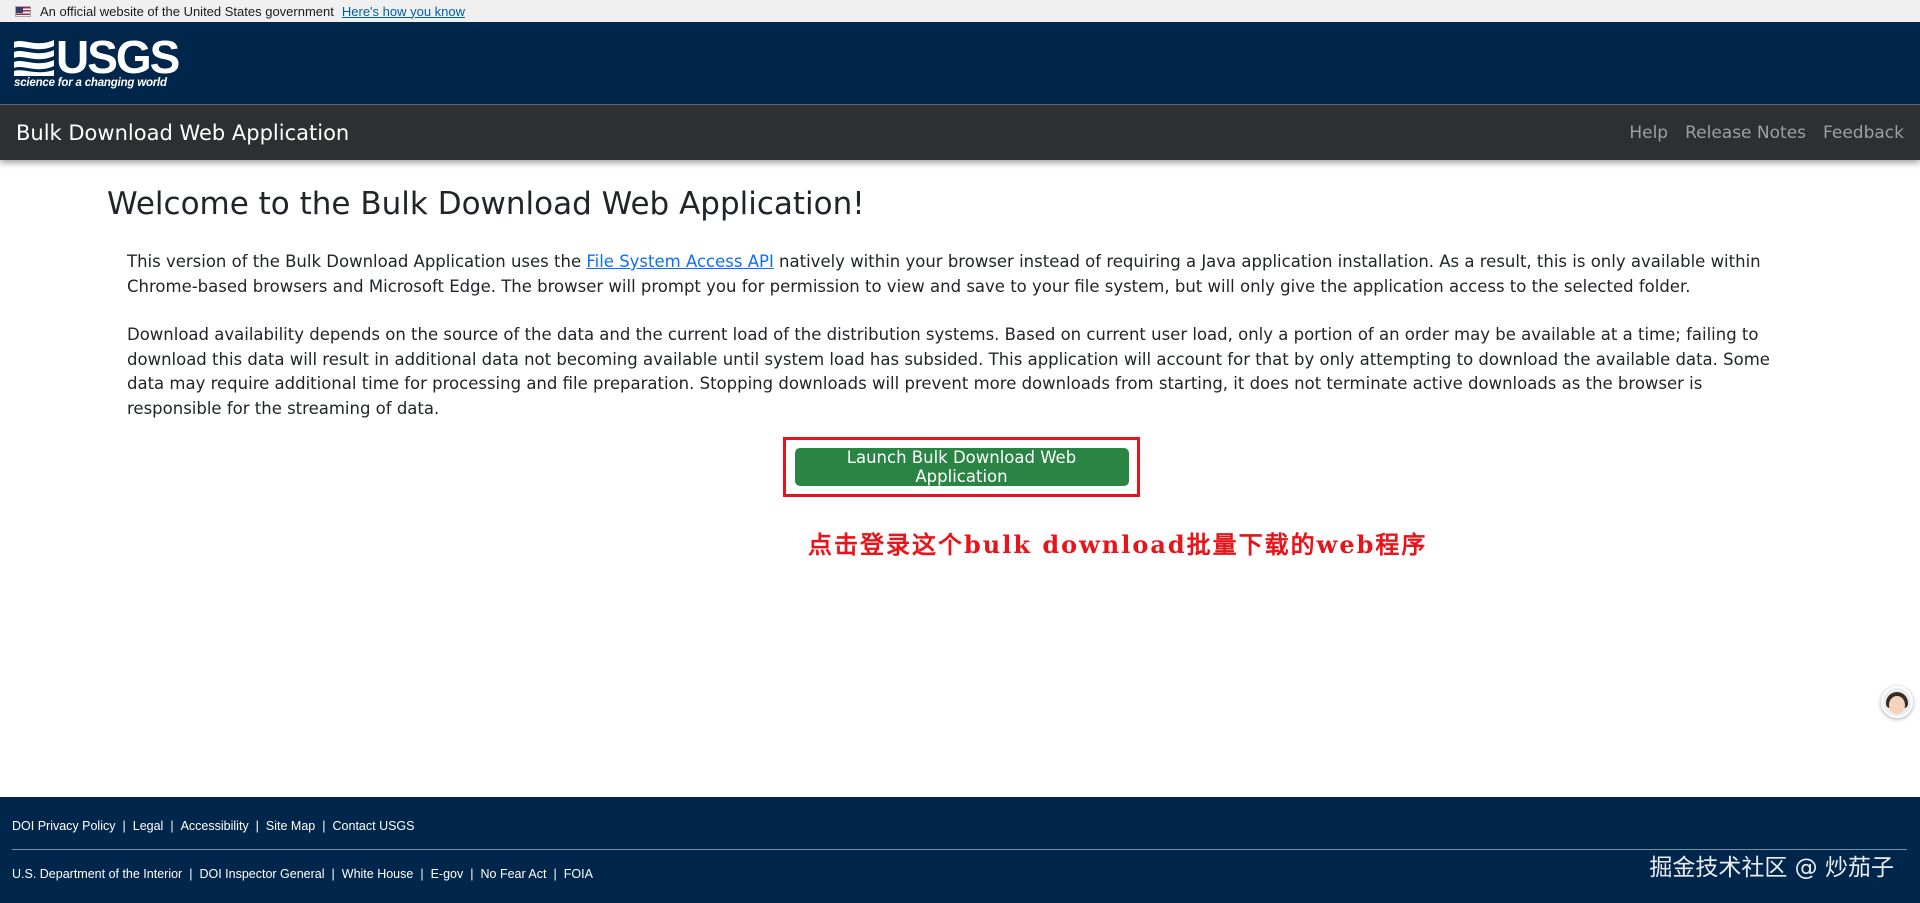 Image resolution: width=1920 pixels, height=903 pixels. I want to click on nav-links: Help Release Notes Feedback, so click(1766, 133).